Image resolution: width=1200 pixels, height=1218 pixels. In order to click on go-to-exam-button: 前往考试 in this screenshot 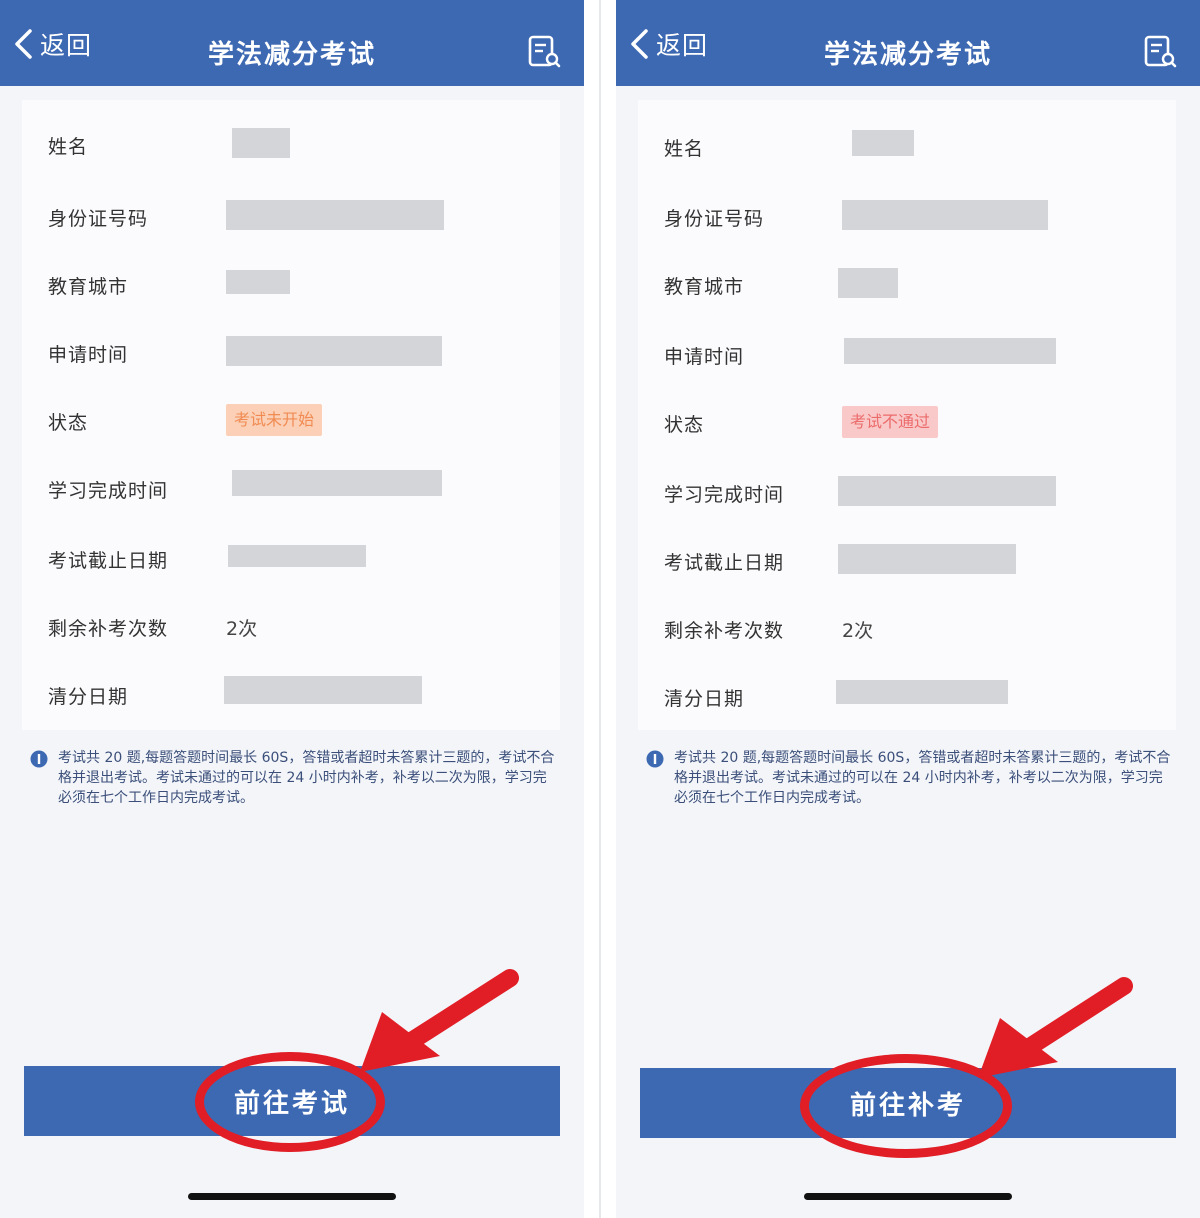, I will do `click(292, 1101)`.